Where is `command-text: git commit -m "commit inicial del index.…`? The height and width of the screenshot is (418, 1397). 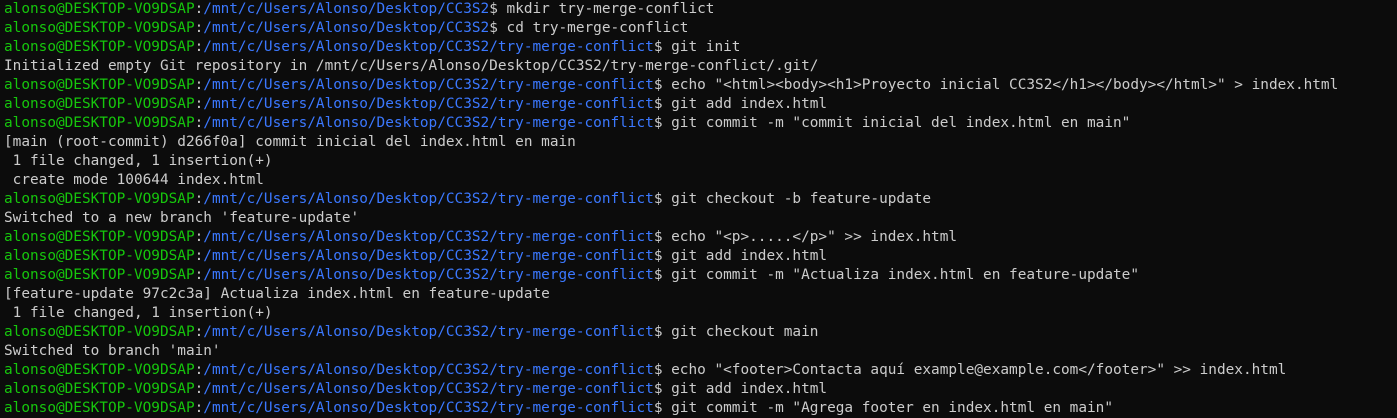
command-text: git commit -m "commit inicial del index.… is located at coordinates (901, 123).